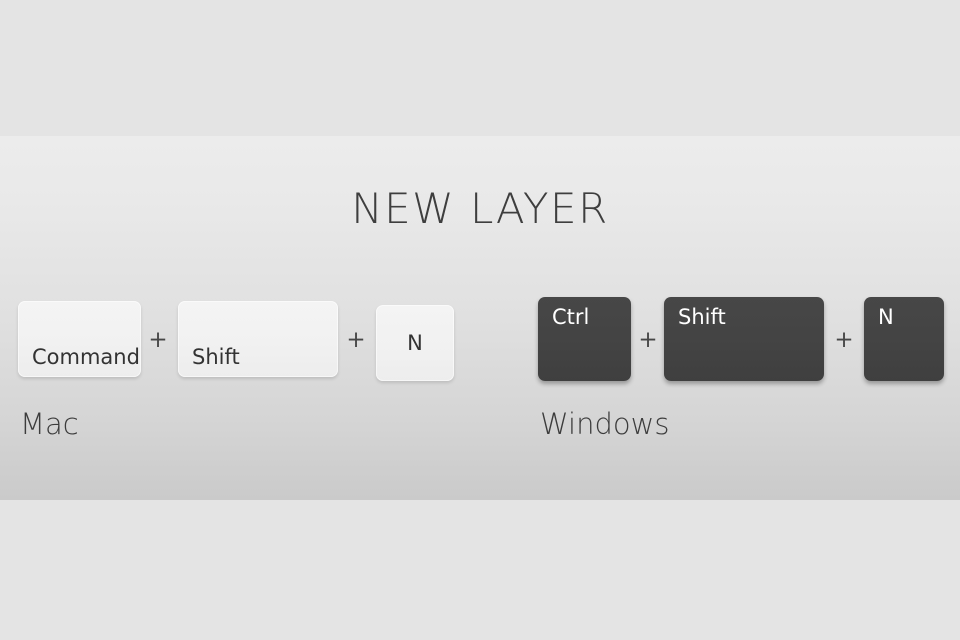 The width and height of the screenshot is (960, 640). I want to click on key-shift-win-label: Shift, so click(702, 317).